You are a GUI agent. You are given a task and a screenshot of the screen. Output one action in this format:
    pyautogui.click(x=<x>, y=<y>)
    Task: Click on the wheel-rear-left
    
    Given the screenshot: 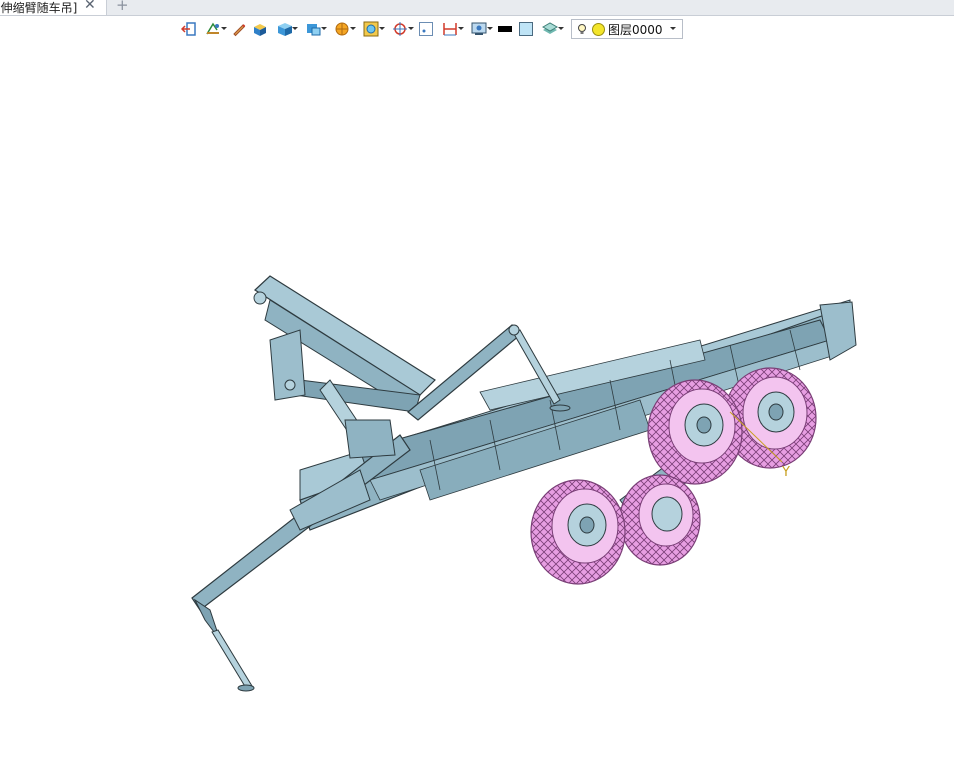 What is the action you would take?
    pyautogui.click(x=695, y=432)
    